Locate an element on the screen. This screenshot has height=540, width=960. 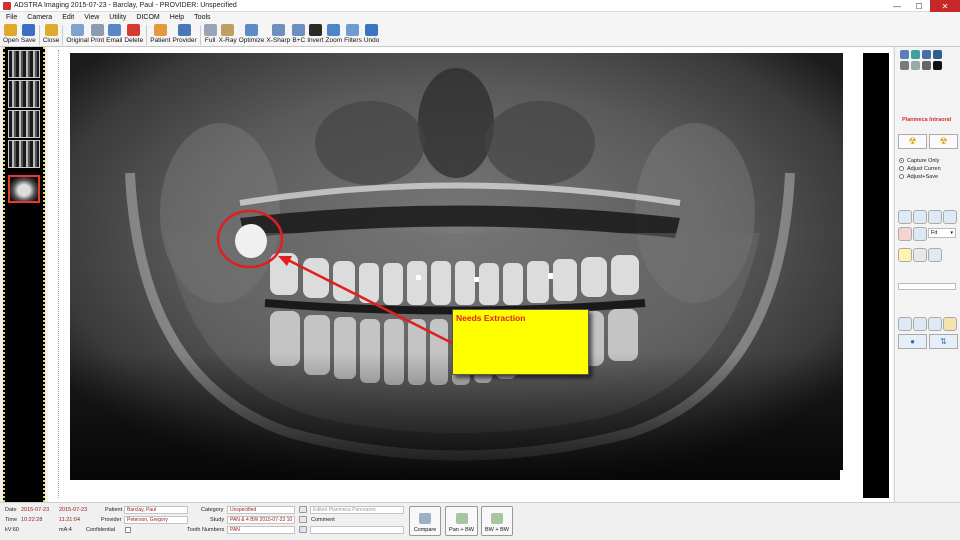
maximize-button: ☐ is located at coordinates (919, 6).